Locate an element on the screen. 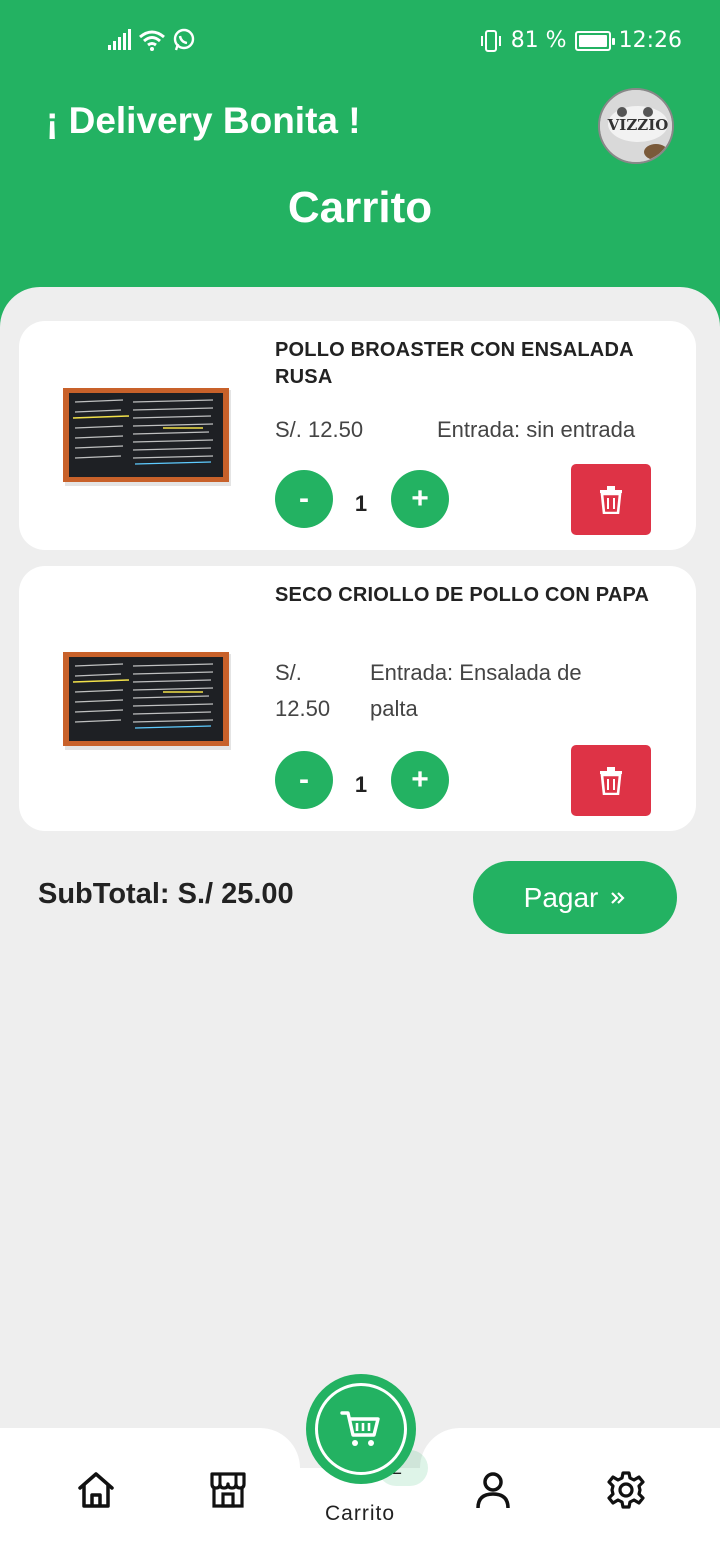 This screenshot has height=1560, width=720. app-title: ¡ Delivery Bonita ! is located at coordinates (203, 120).